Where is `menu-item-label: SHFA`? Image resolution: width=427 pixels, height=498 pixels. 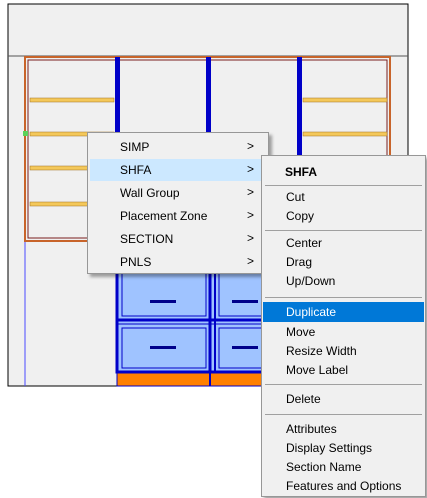 menu-item-label: SHFA is located at coordinates (136, 170).